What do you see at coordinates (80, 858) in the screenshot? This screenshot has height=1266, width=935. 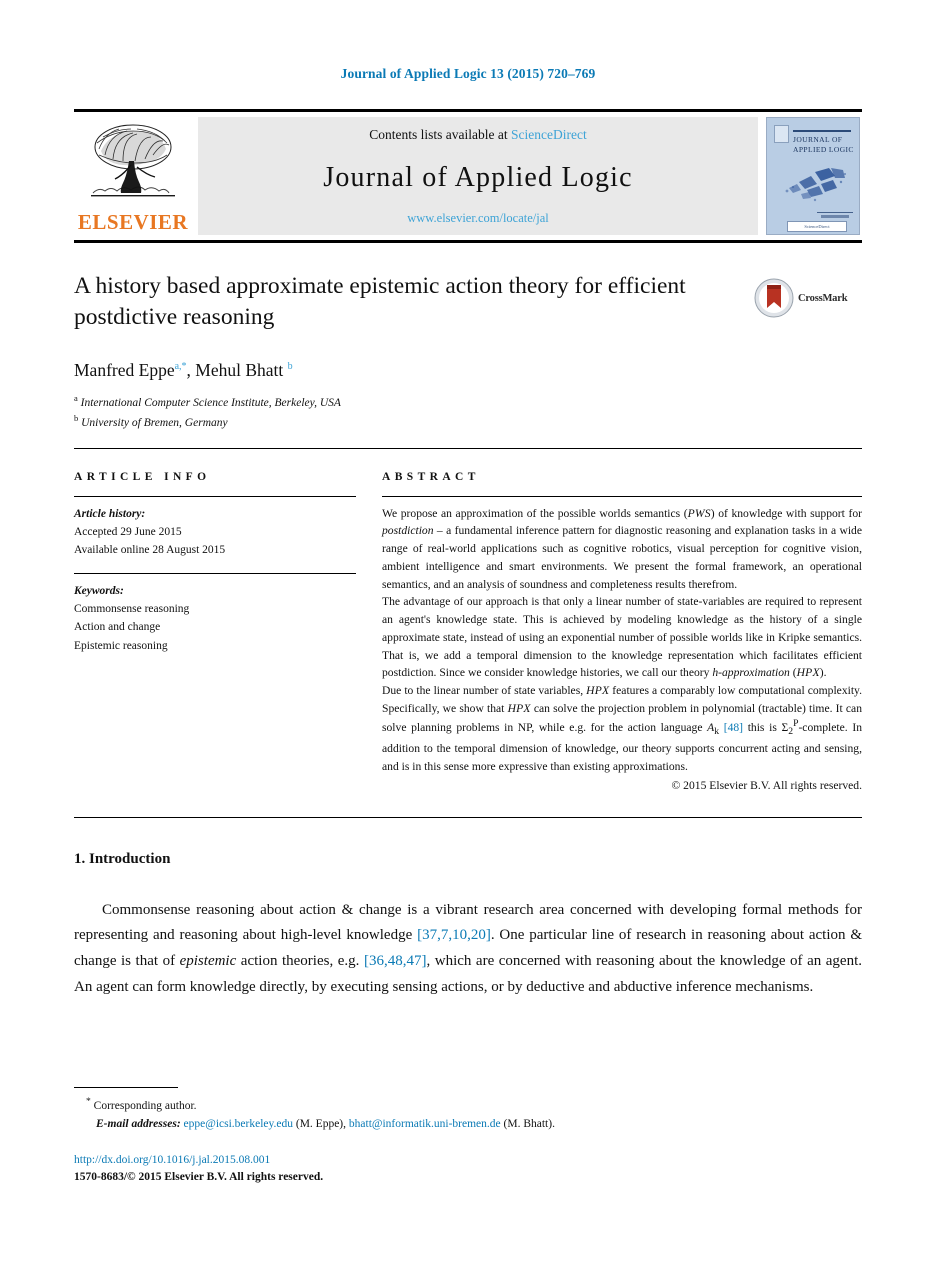 I see `section-number: 1.` at bounding box center [80, 858].